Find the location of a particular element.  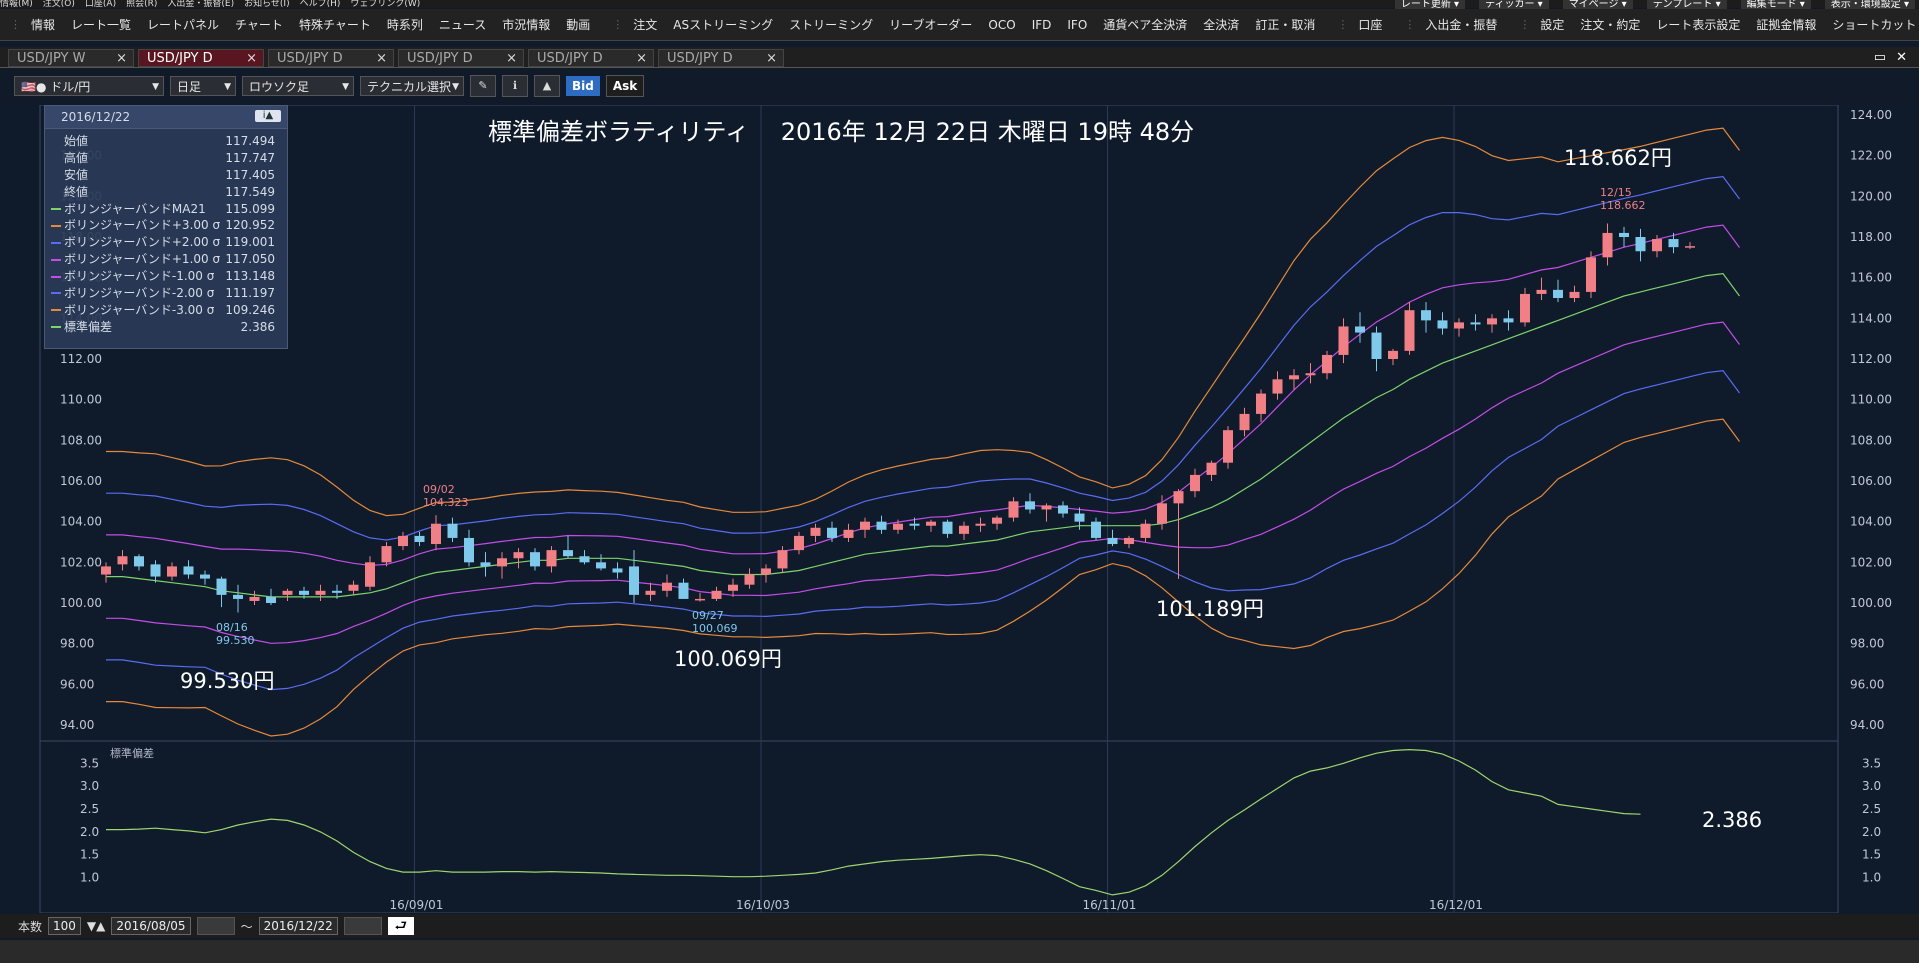

toolbar-item: 注文・約定 is located at coordinates (1610, 24).